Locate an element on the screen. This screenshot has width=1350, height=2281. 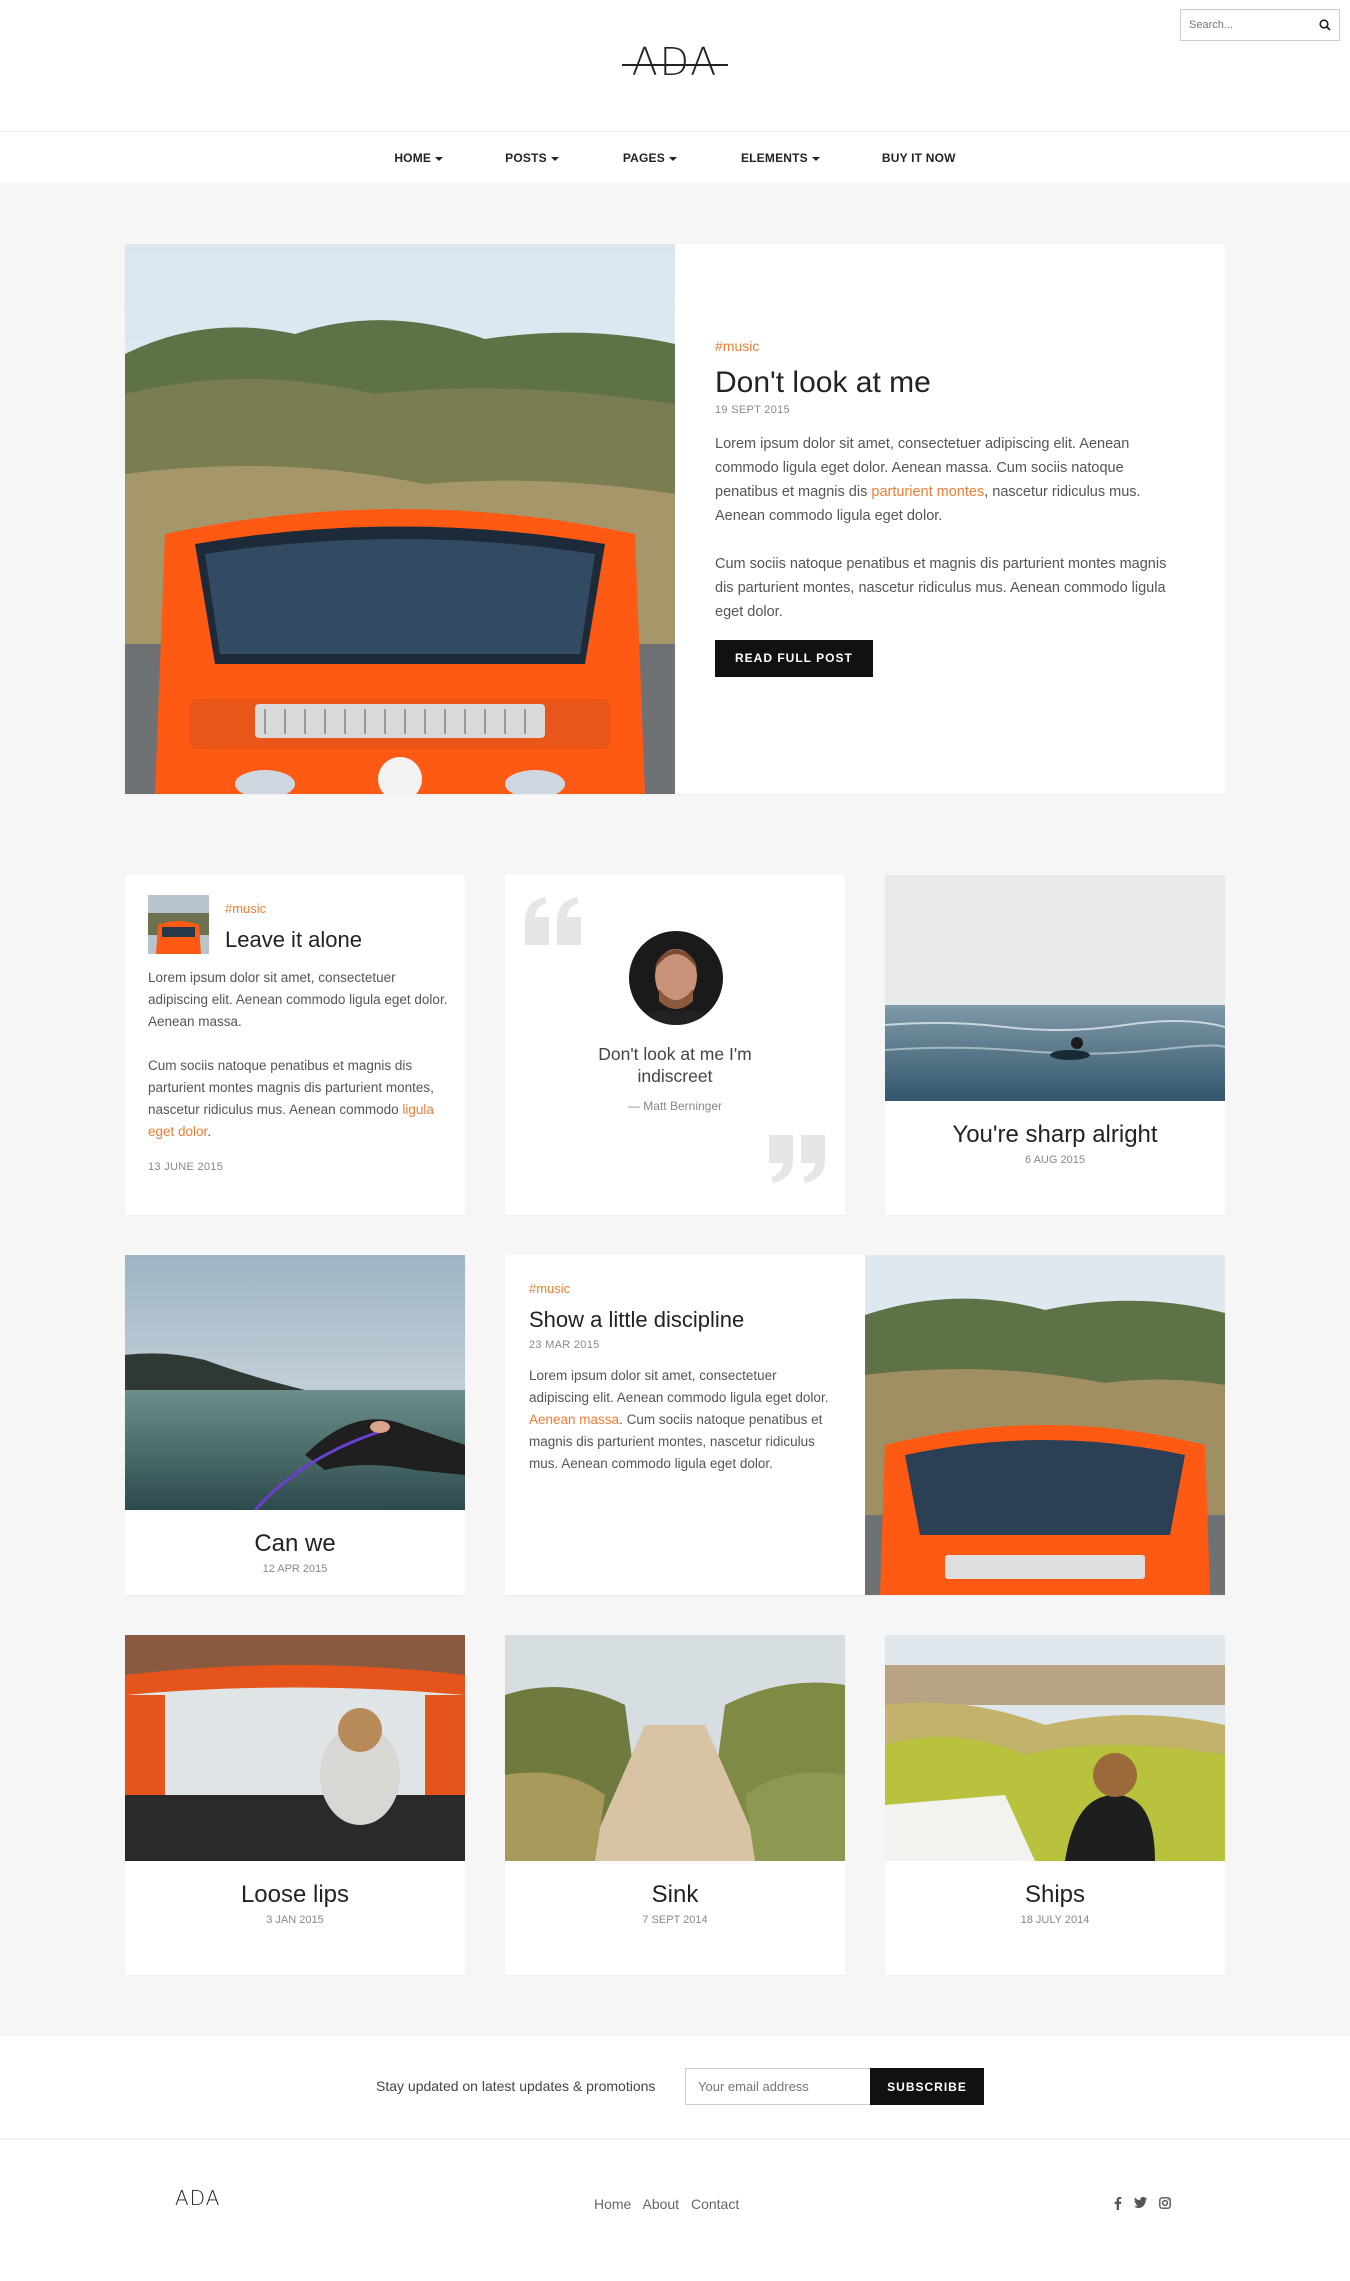
post-title: Can we is located at coordinates (295, 1544).